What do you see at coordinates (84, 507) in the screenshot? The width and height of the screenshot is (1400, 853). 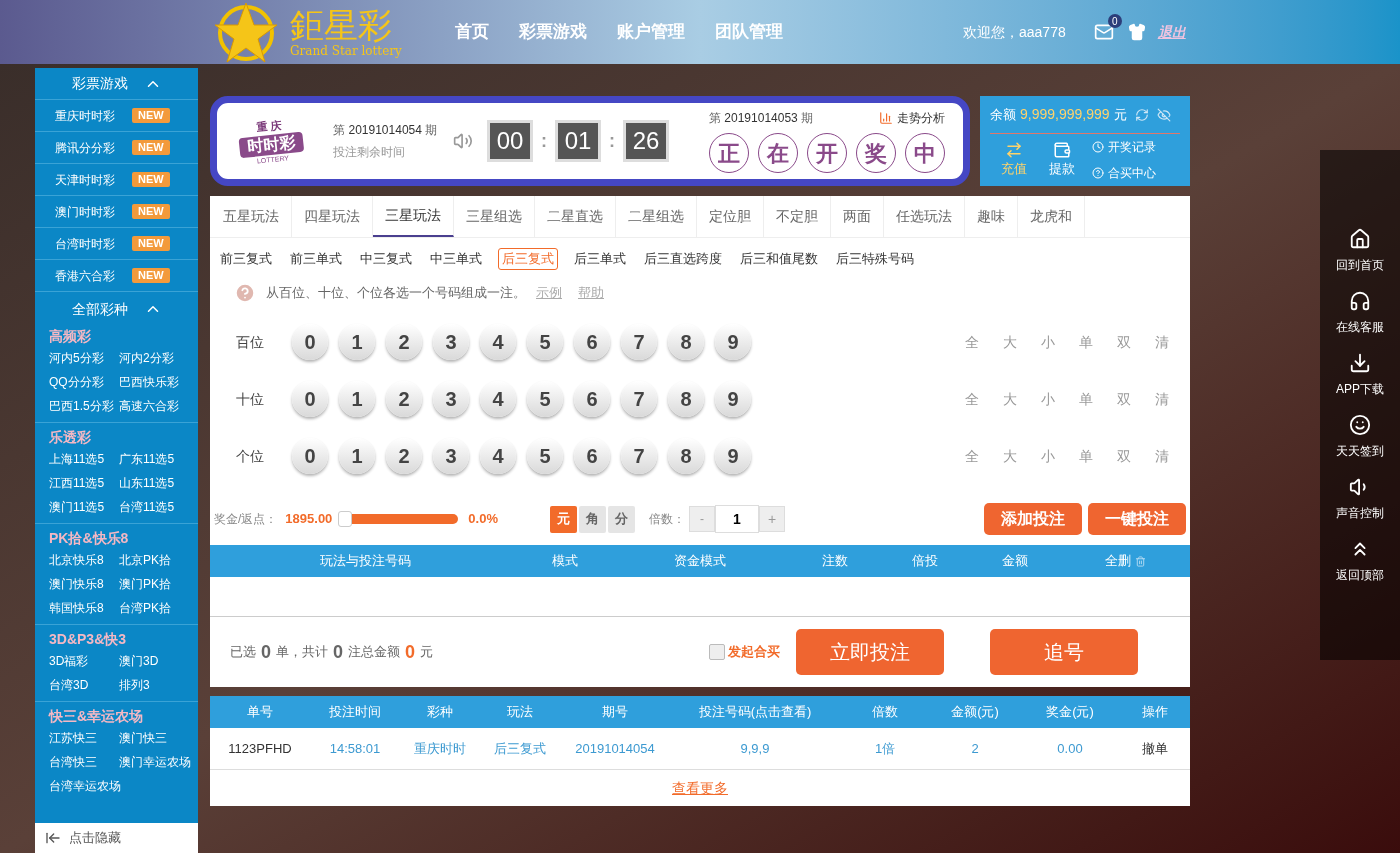 I see `lottery-link: 澳门11选5` at bounding box center [84, 507].